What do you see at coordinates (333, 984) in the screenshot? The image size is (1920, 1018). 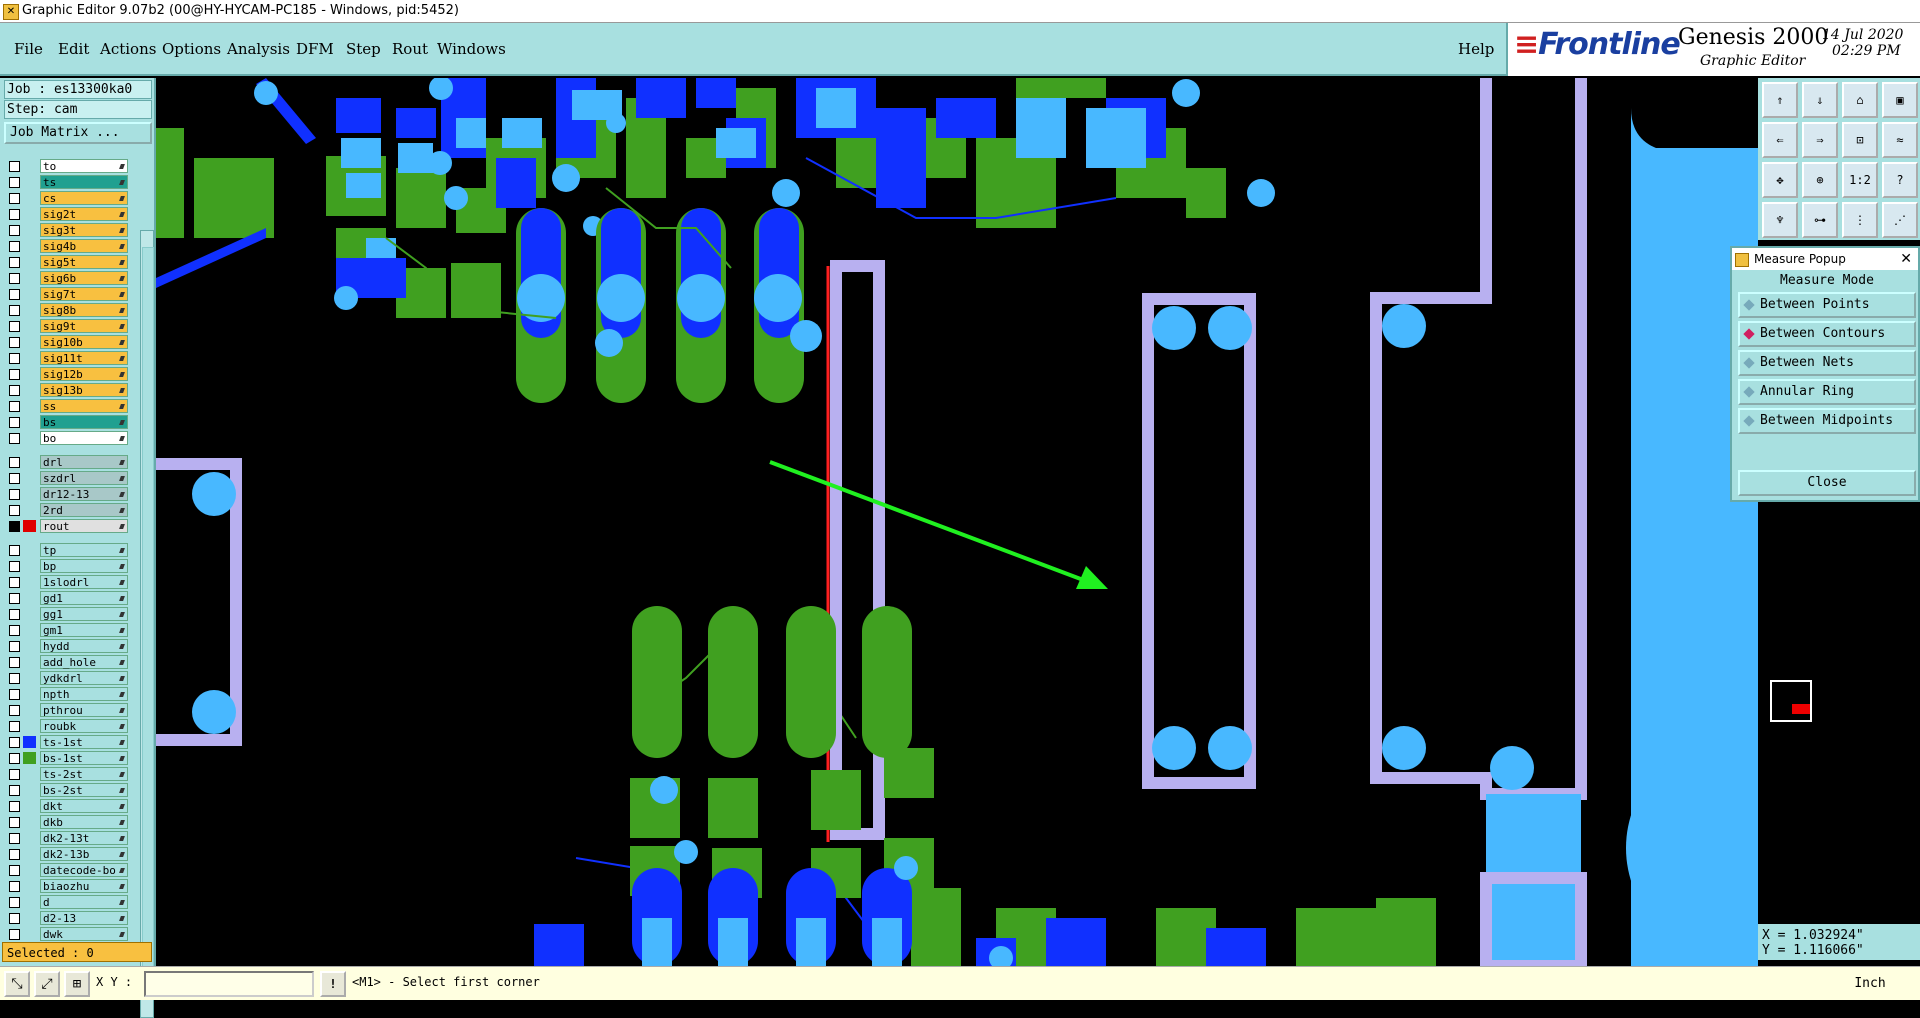 I see `alert-icon: !` at bounding box center [333, 984].